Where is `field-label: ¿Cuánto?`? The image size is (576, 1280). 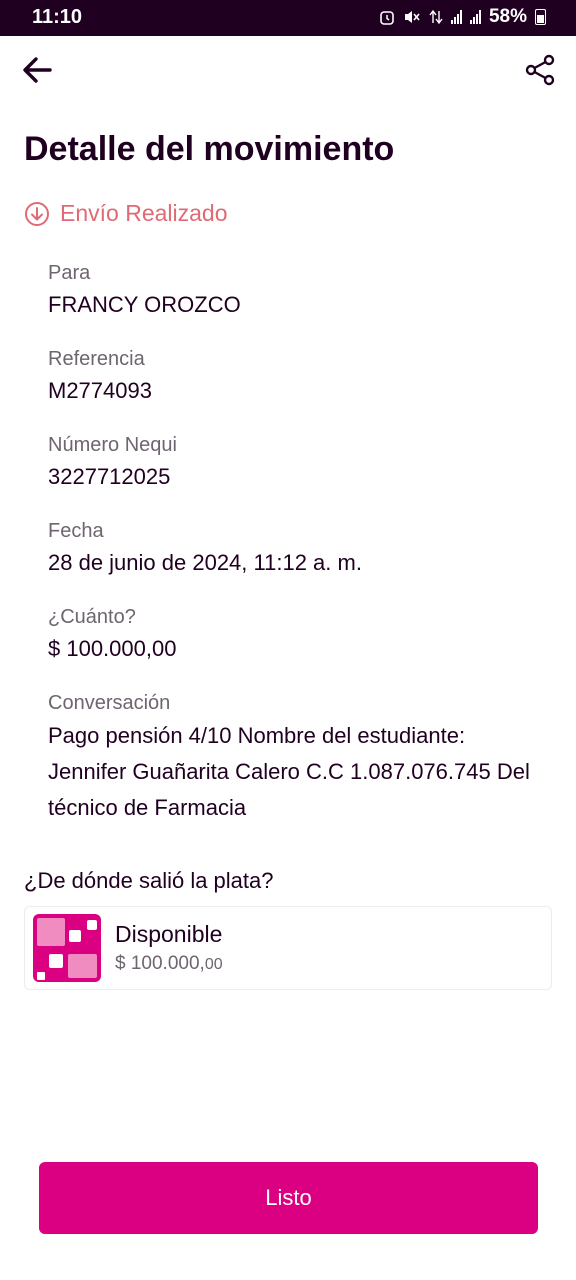 field-label: ¿Cuánto? is located at coordinates (92, 617).